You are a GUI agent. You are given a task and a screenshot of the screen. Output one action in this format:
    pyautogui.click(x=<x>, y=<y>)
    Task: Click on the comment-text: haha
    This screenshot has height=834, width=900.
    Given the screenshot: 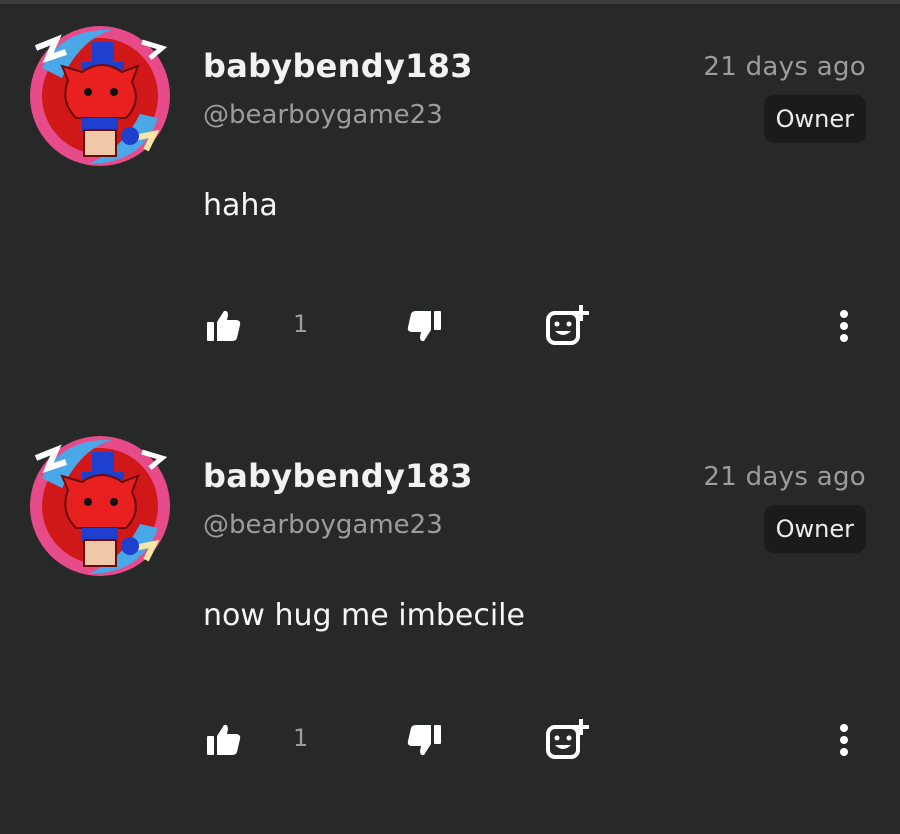 What is the action you would take?
    pyautogui.click(x=240, y=205)
    